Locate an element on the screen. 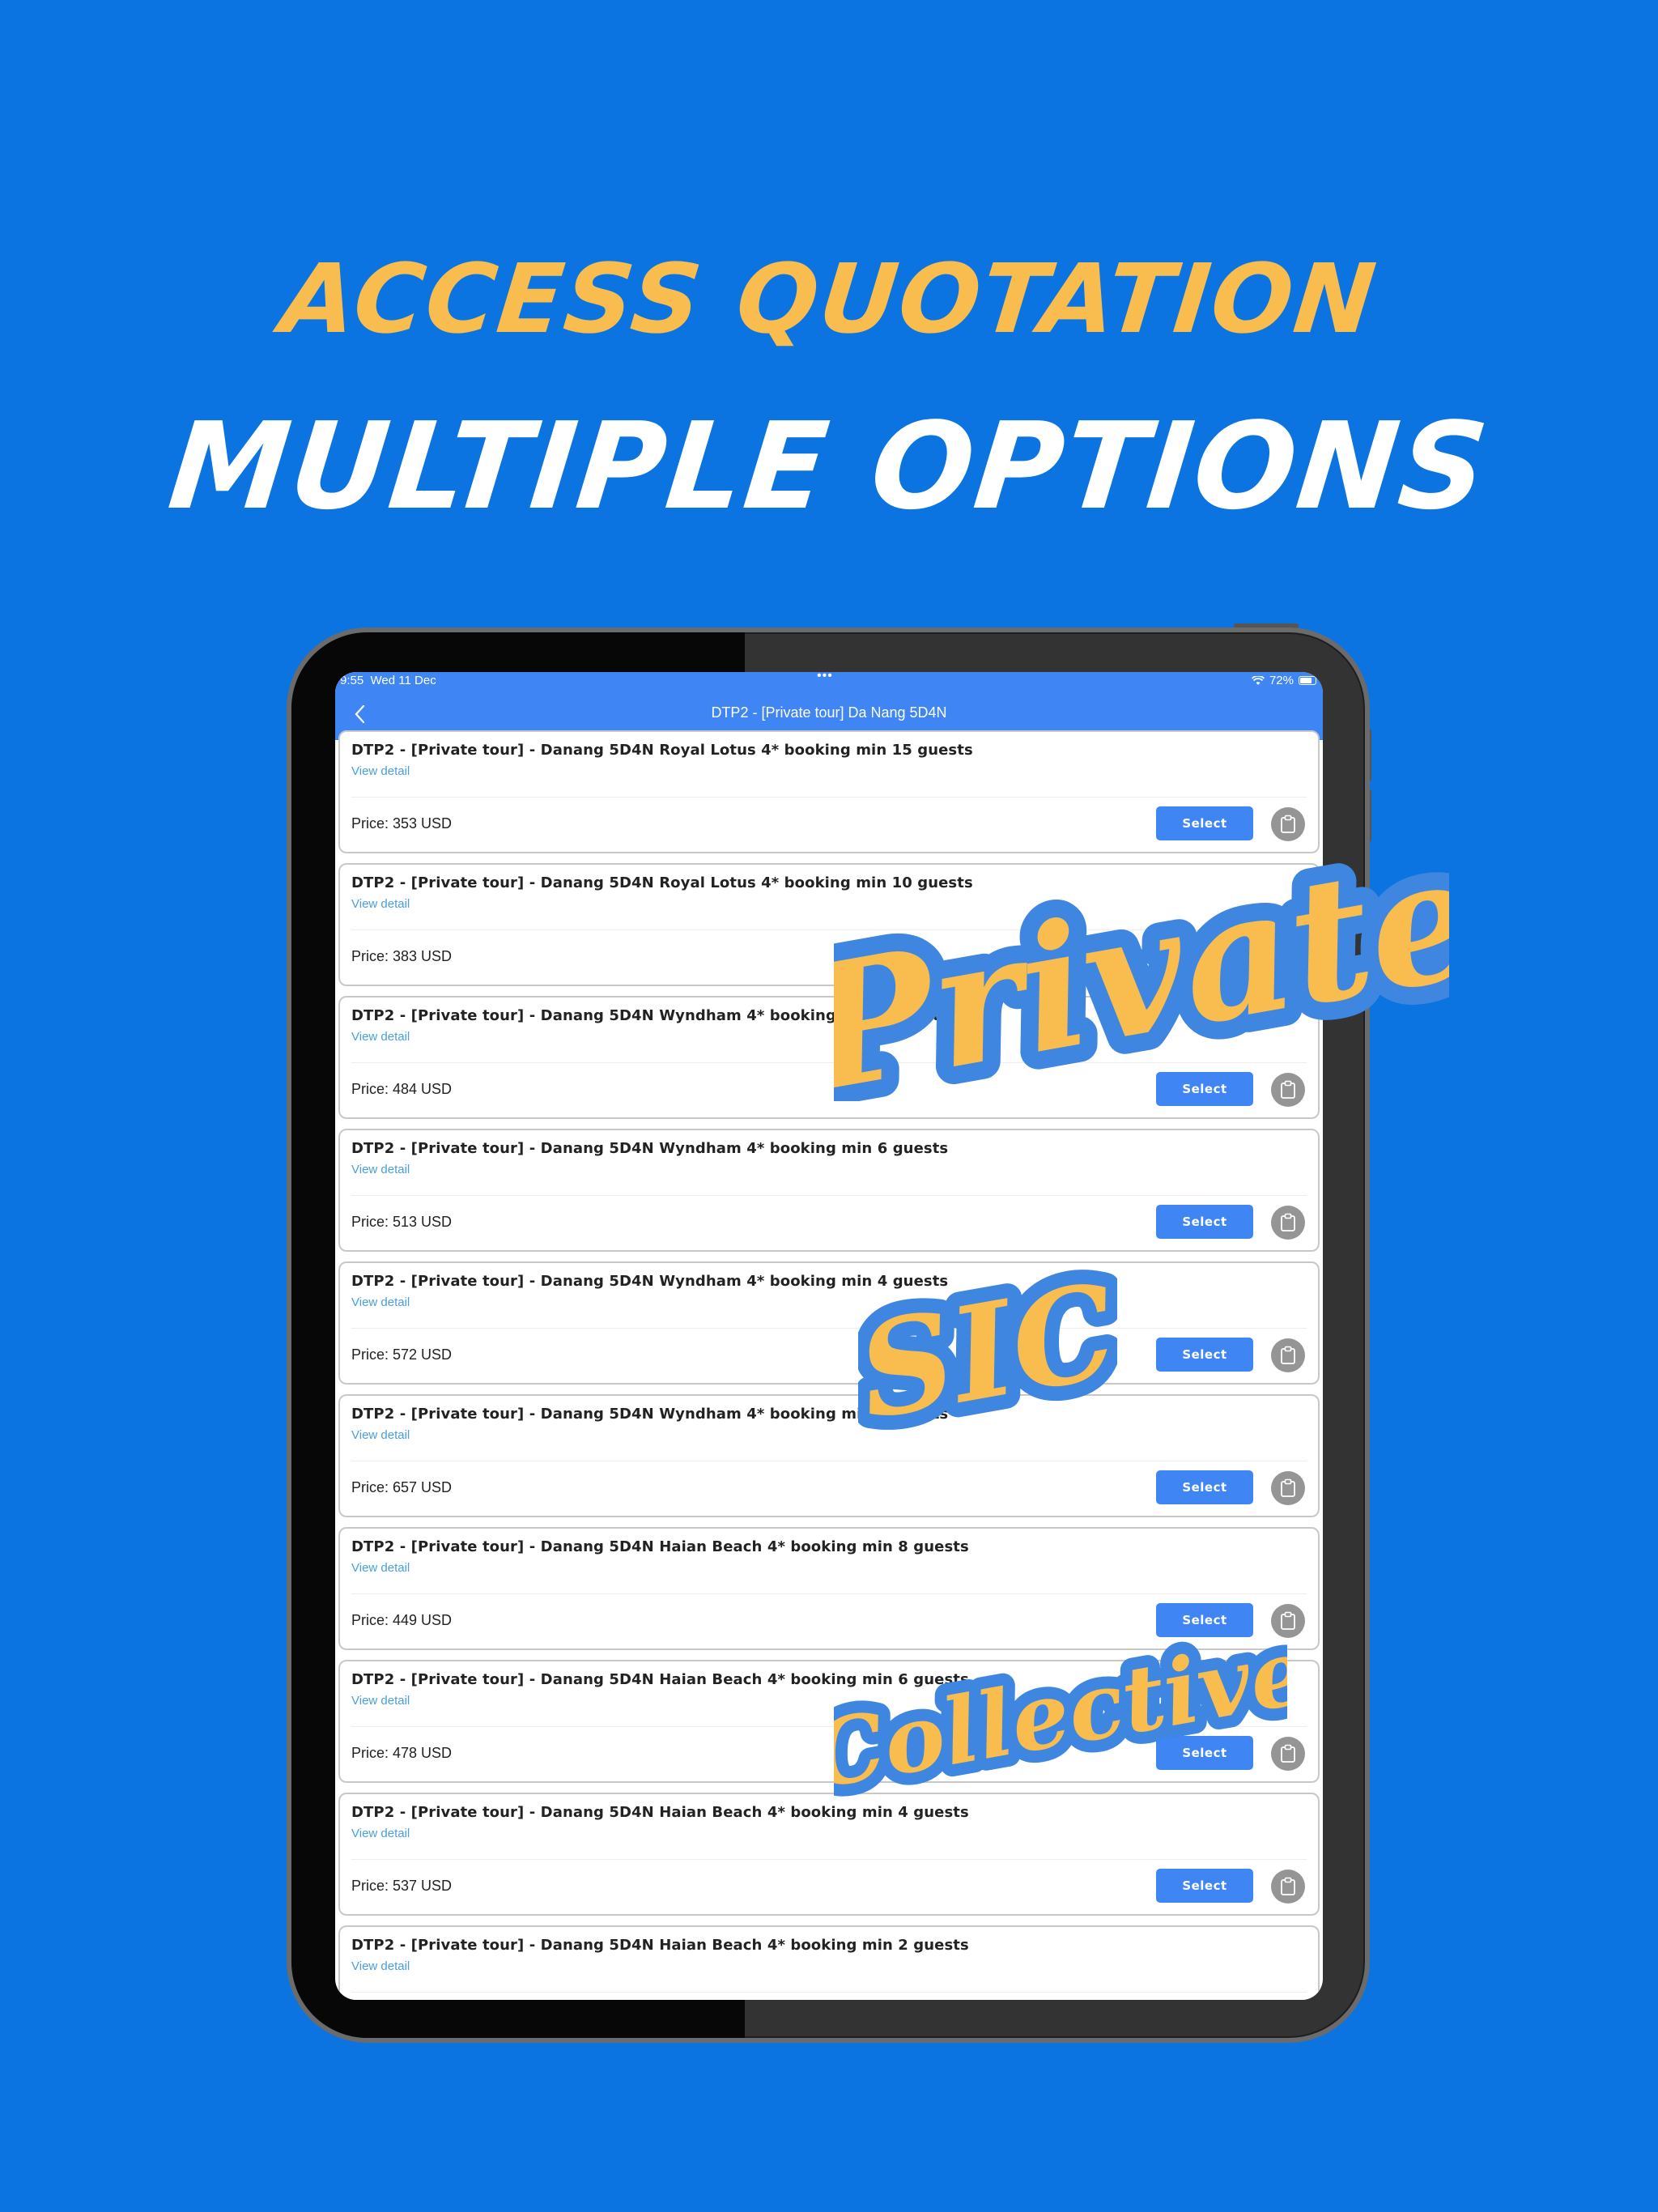 The image size is (1658, 2212). wifi-icon is located at coordinates (1258, 680).